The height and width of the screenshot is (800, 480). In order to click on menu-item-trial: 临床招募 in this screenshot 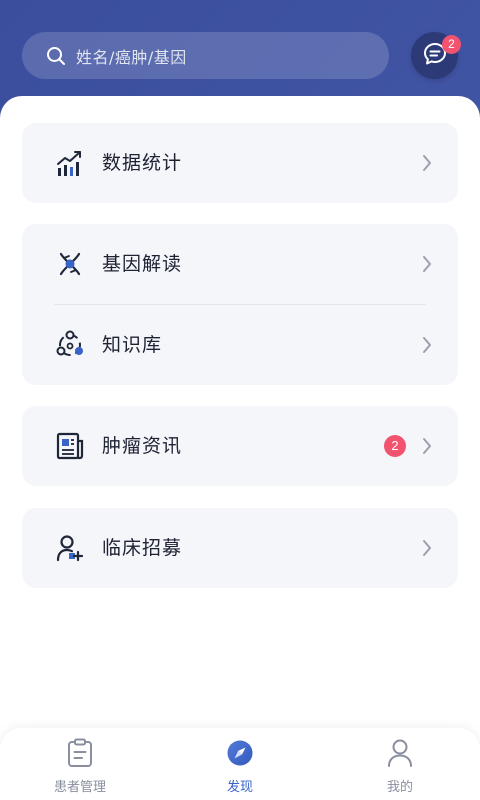, I will do `click(240, 548)`.